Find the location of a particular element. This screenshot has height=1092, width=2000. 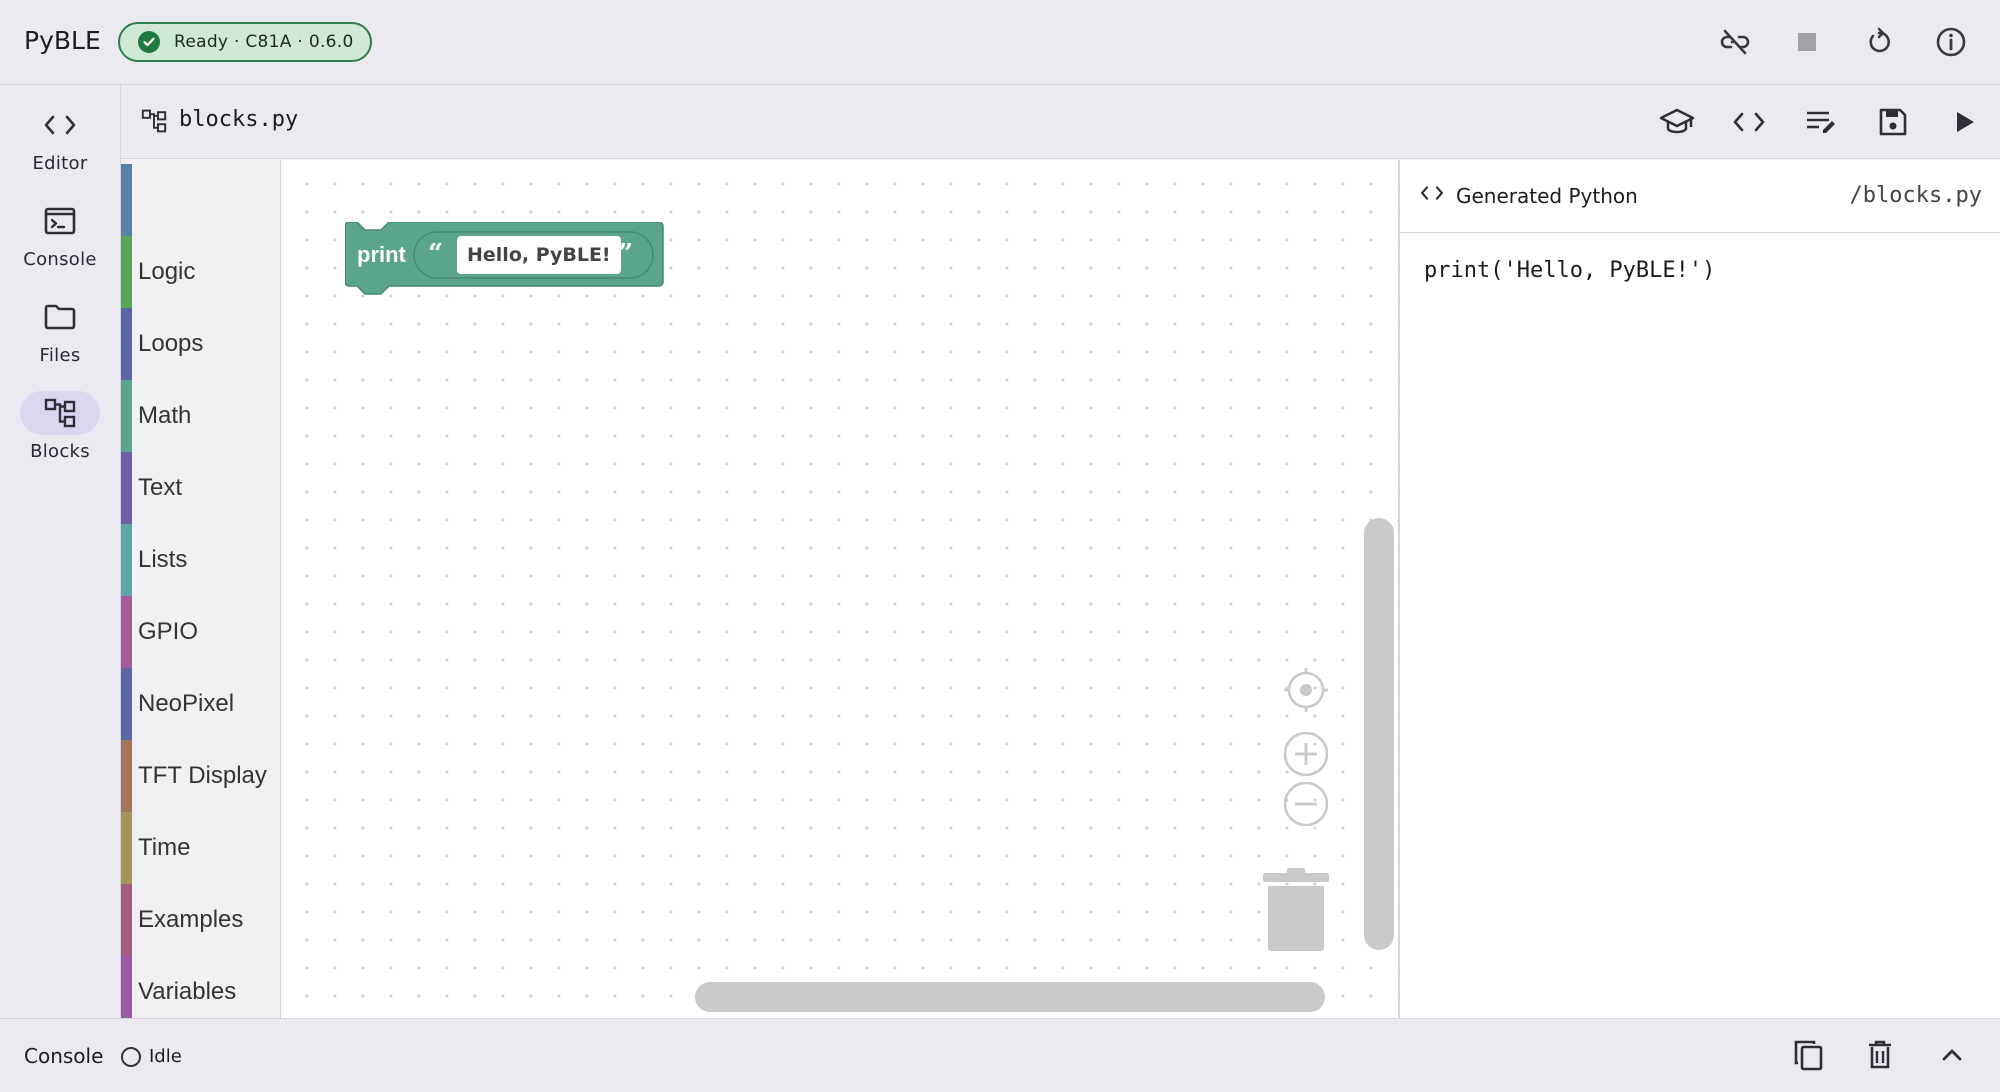

toggle-code-button is located at coordinates (1749, 122).